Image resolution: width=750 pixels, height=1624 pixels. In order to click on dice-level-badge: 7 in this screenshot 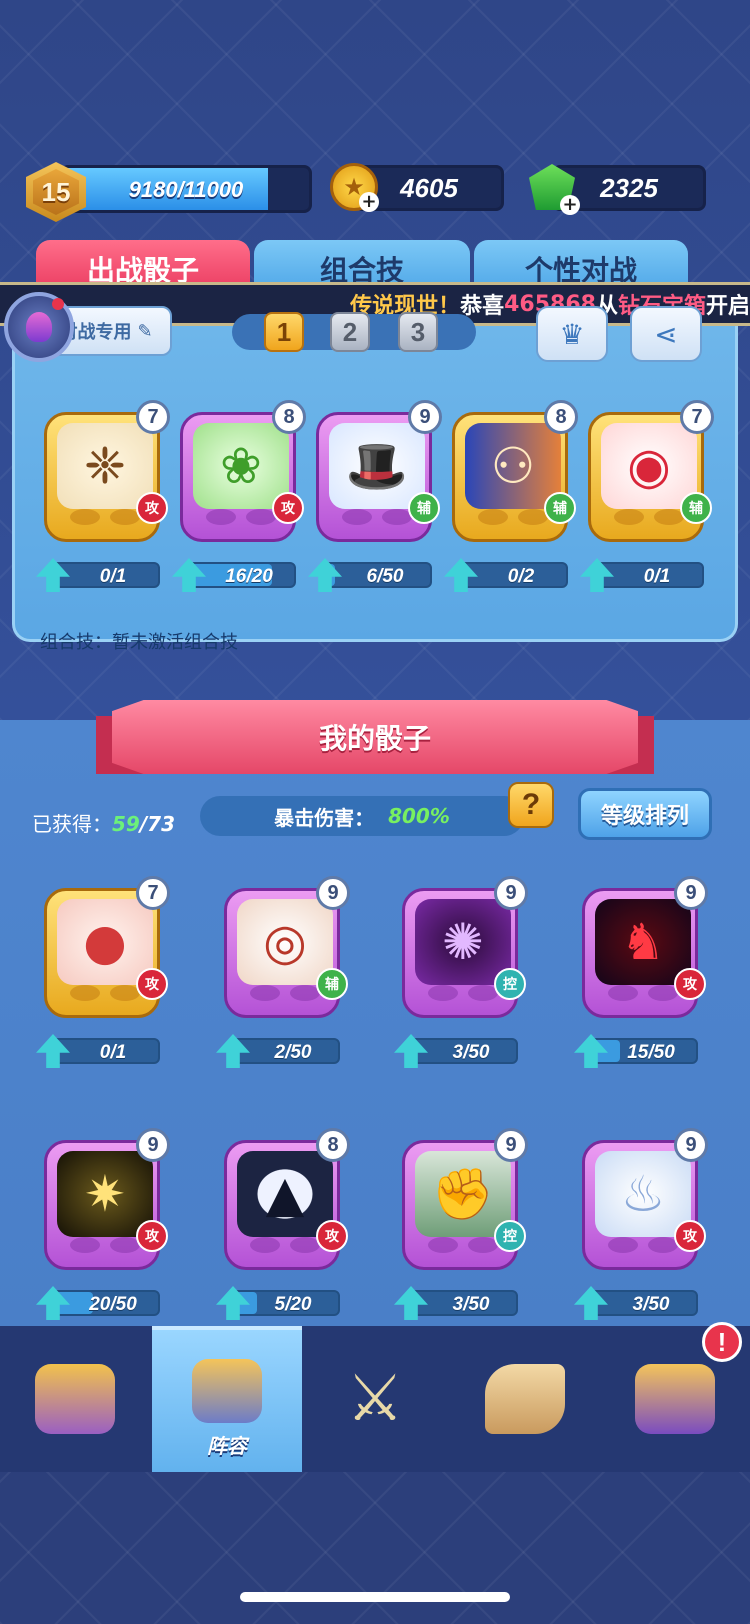, I will do `click(153, 893)`.